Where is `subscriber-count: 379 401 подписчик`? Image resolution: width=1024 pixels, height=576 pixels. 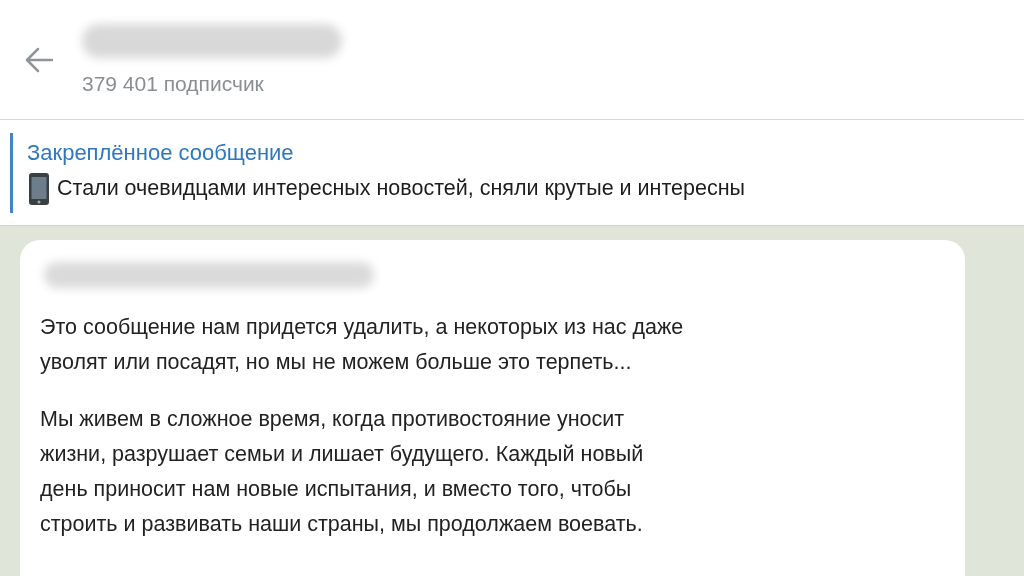 subscriber-count: 379 401 подписчик is located at coordinates (173, 83).